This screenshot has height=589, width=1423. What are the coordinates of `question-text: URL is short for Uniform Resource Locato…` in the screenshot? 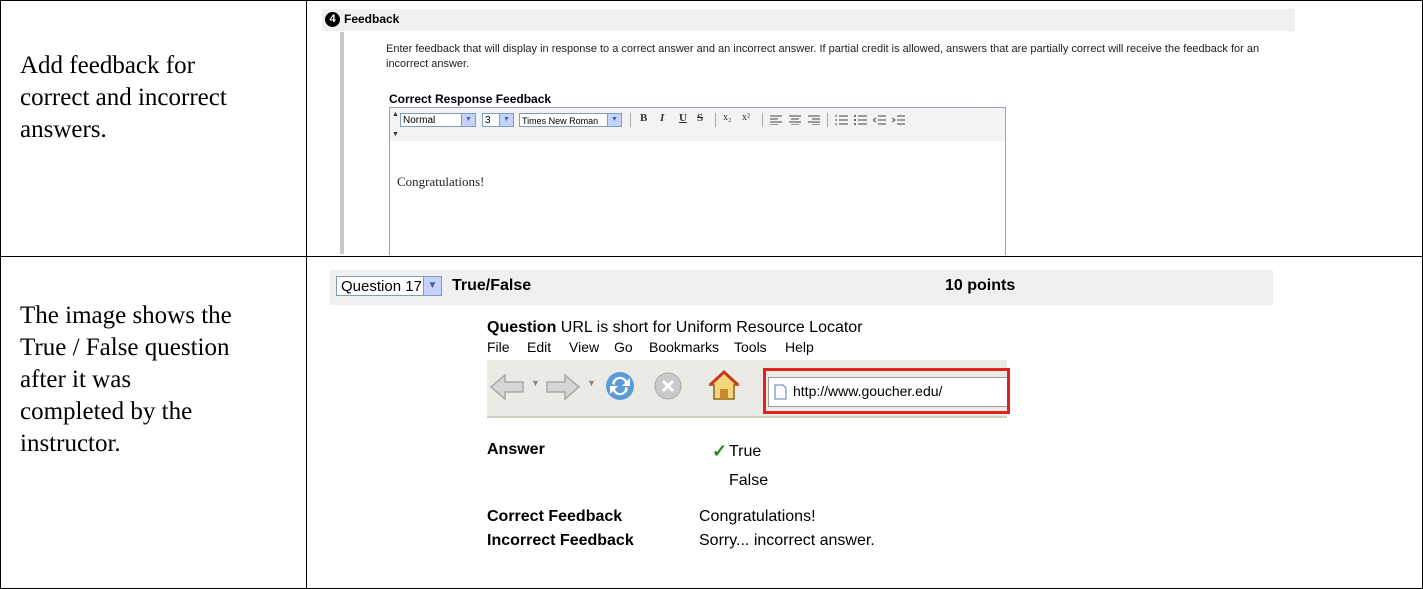 It's located at (711, 327).